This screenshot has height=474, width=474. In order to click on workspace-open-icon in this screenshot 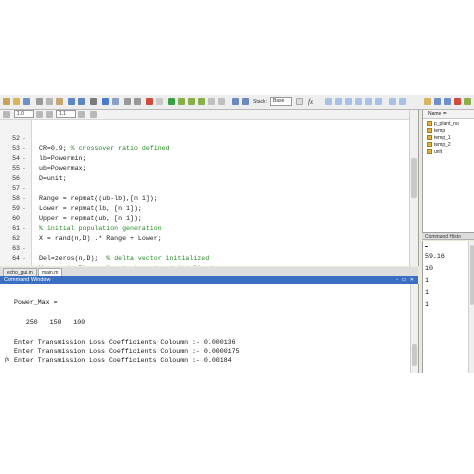, I will do `click(437, 101)`.